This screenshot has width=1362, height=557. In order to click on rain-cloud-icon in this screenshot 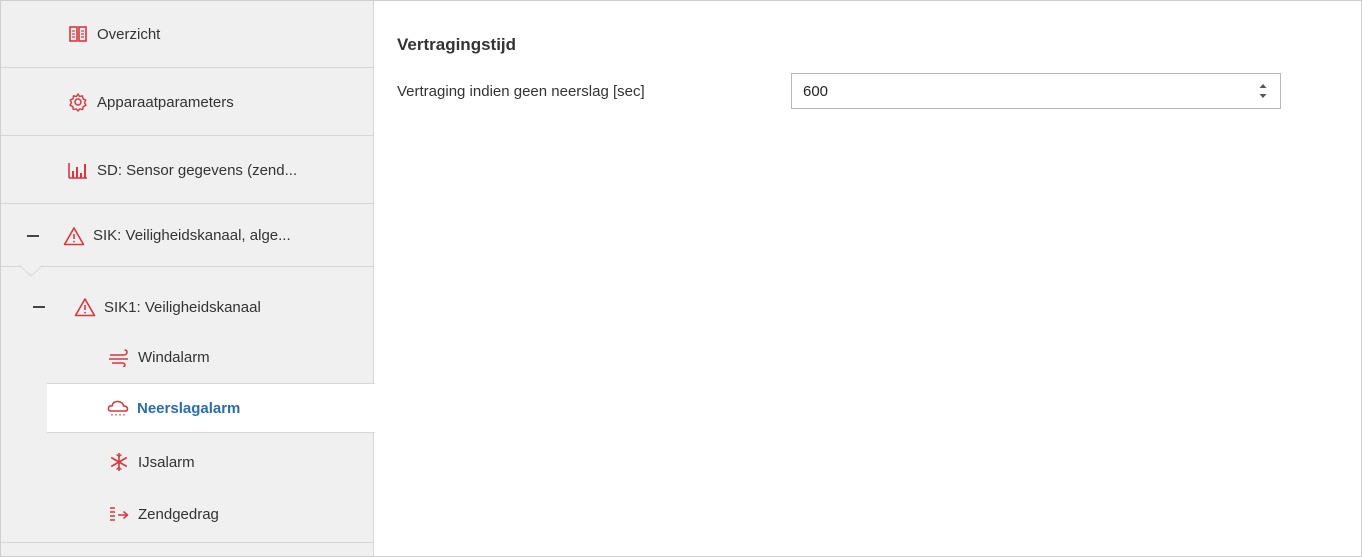, I will do `click(118, 408)`.